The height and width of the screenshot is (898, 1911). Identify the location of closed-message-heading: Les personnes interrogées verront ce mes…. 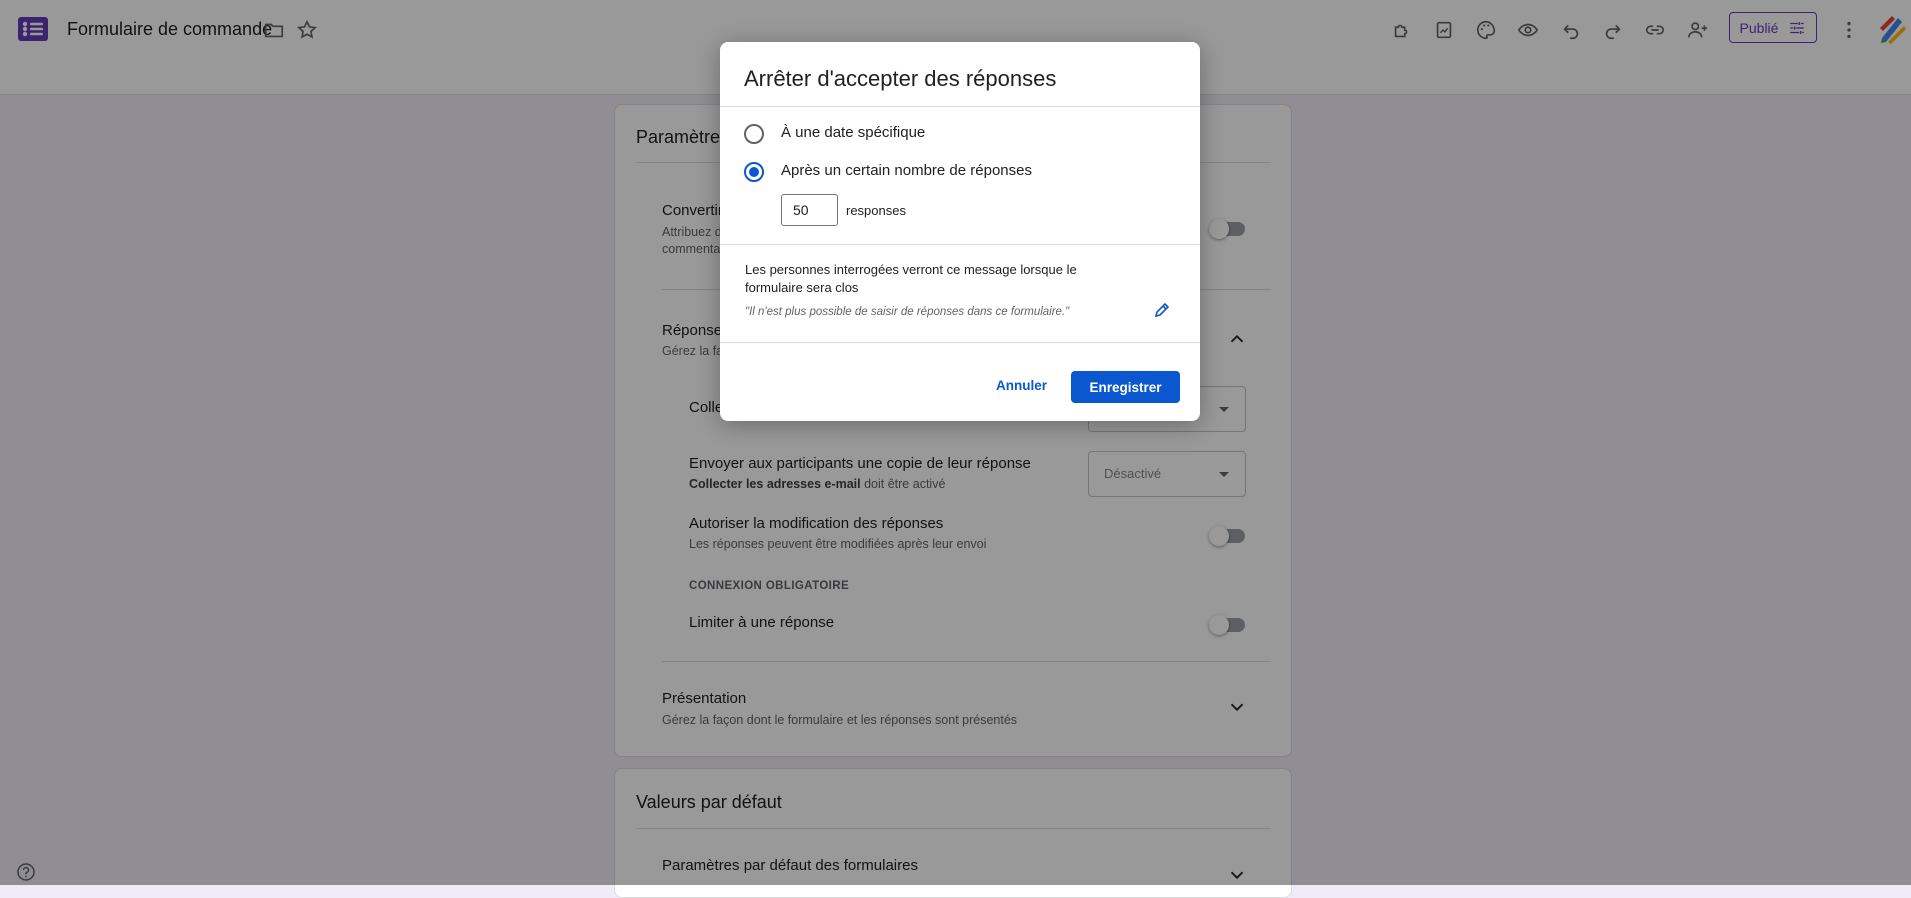
(911, 278).